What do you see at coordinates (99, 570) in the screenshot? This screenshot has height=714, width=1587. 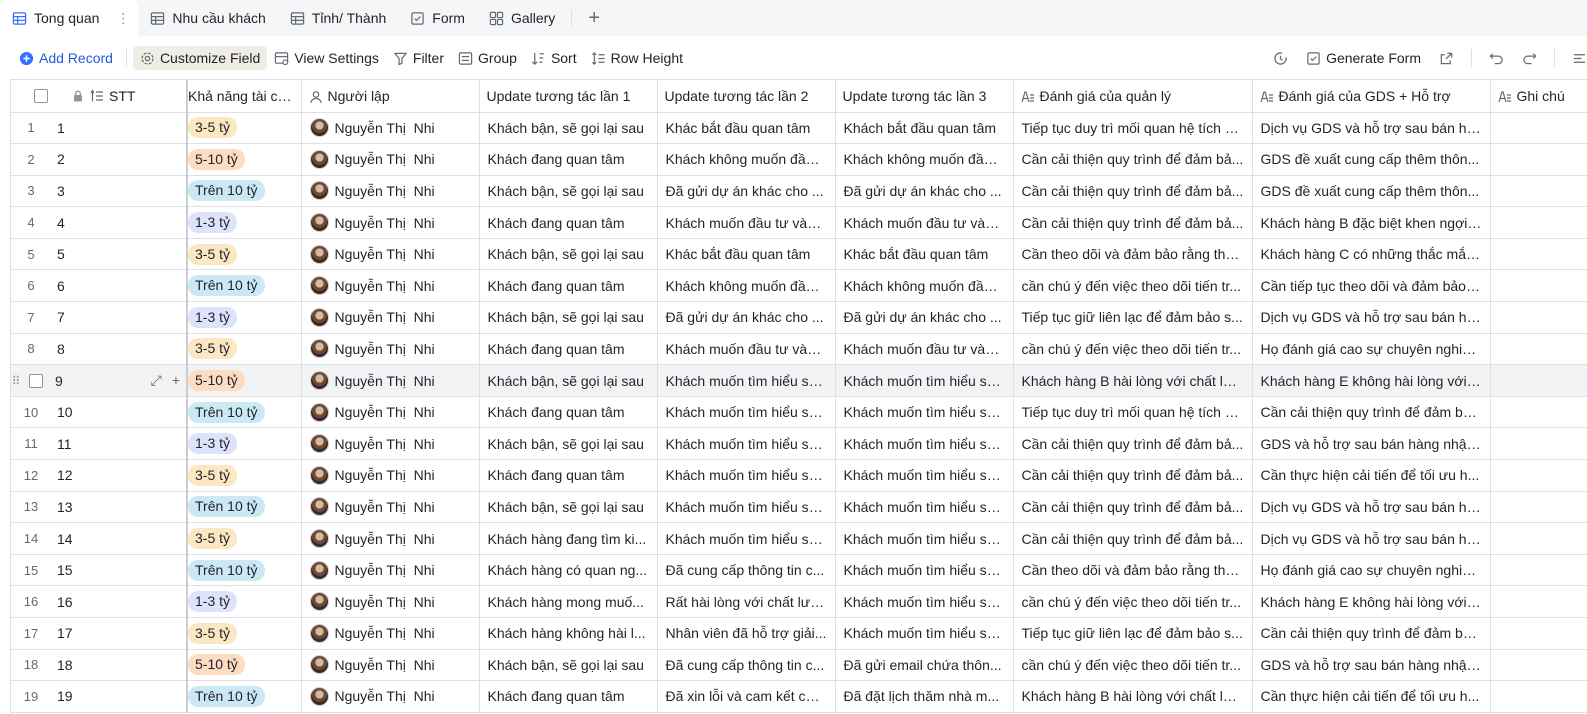 I see `stt-cell: 15 15` at bounding box center [99, 570].